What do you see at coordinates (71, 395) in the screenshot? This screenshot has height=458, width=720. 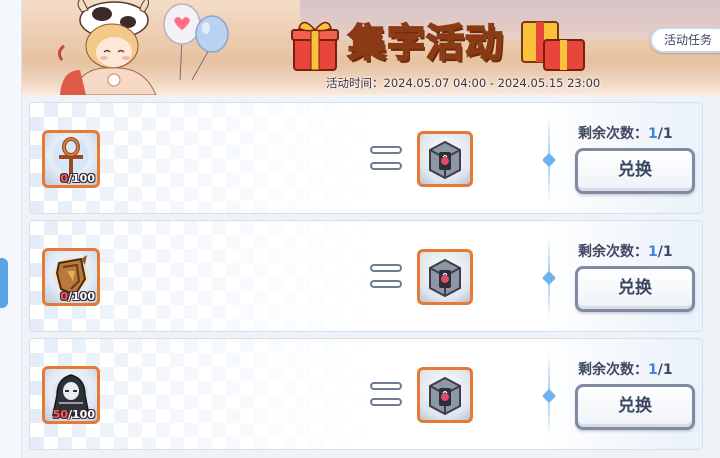 I see `required-item-slot: 50/100` at bounding box center [71, 395].